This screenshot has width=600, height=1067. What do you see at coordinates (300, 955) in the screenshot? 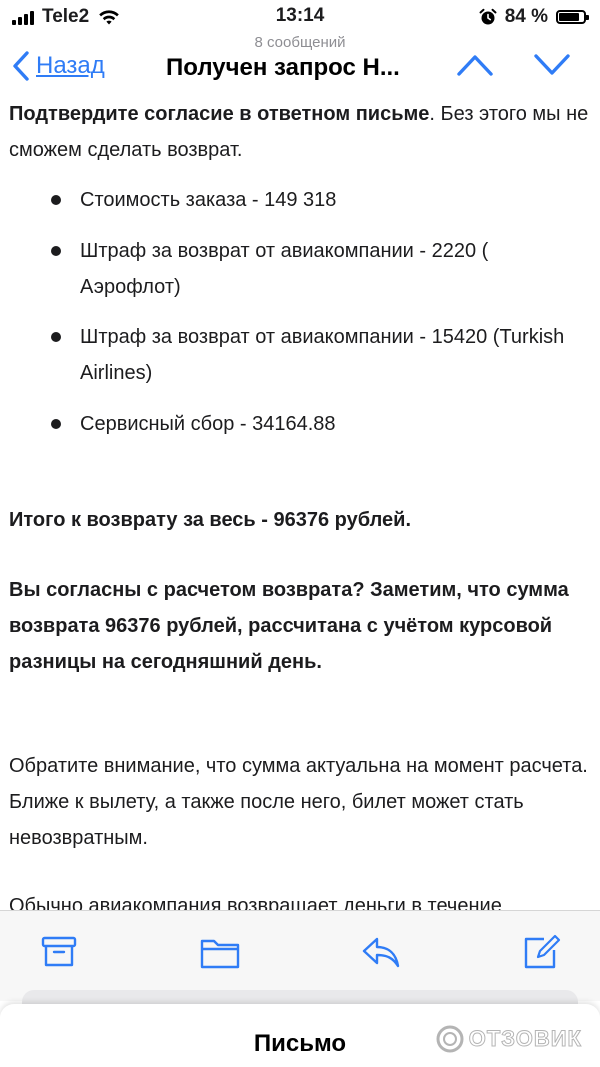
I see `mail-toolbar` at bounding box center [300, 955].